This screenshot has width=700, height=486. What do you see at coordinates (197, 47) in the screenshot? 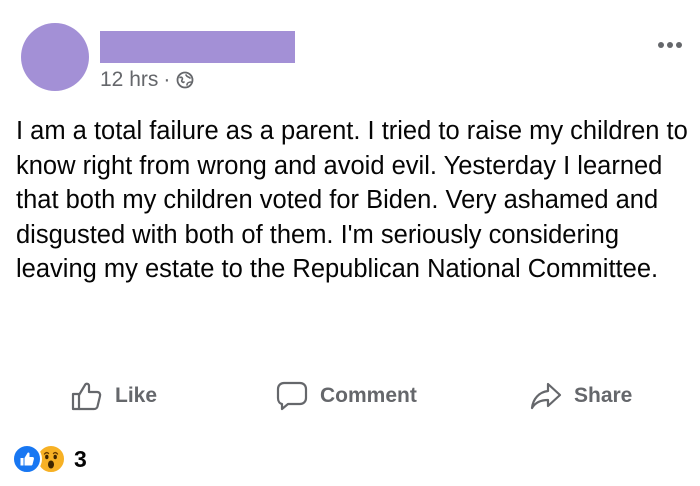
I see `redacted-author-name` at bounding box center [197, 47].